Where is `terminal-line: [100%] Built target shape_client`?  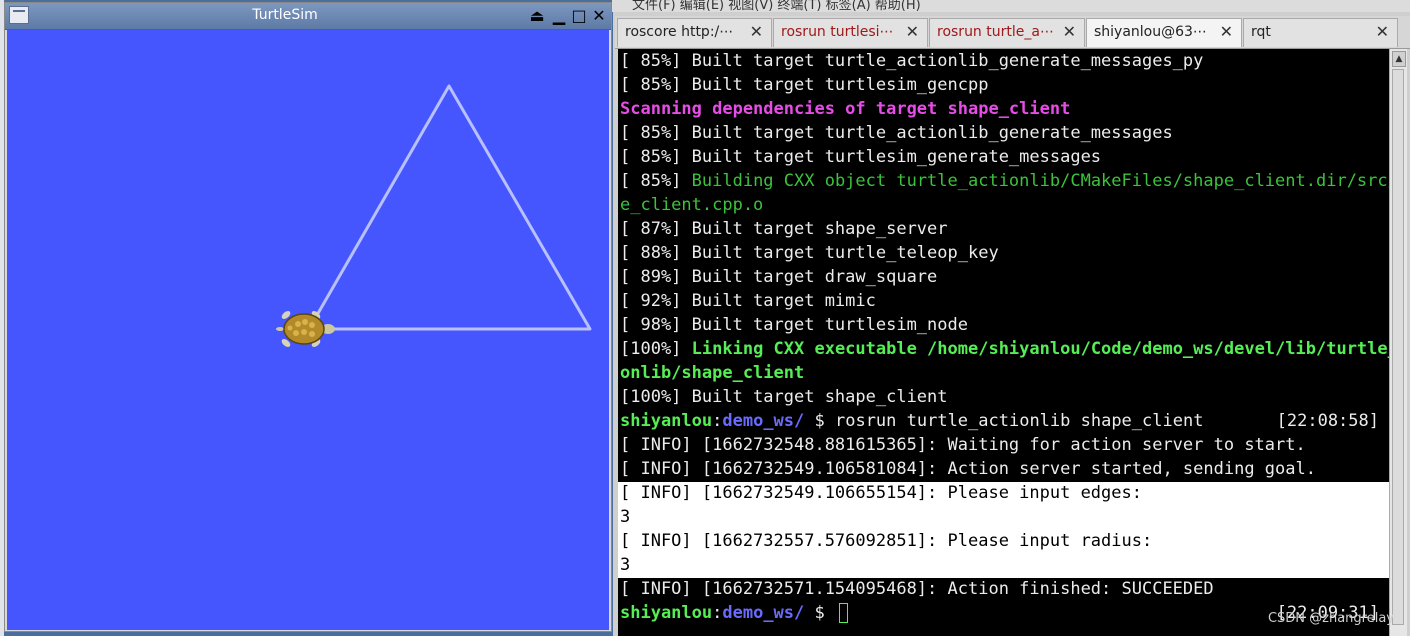
terminal-line: [100%] Built target shape_client is located at coordinates (784, 397).